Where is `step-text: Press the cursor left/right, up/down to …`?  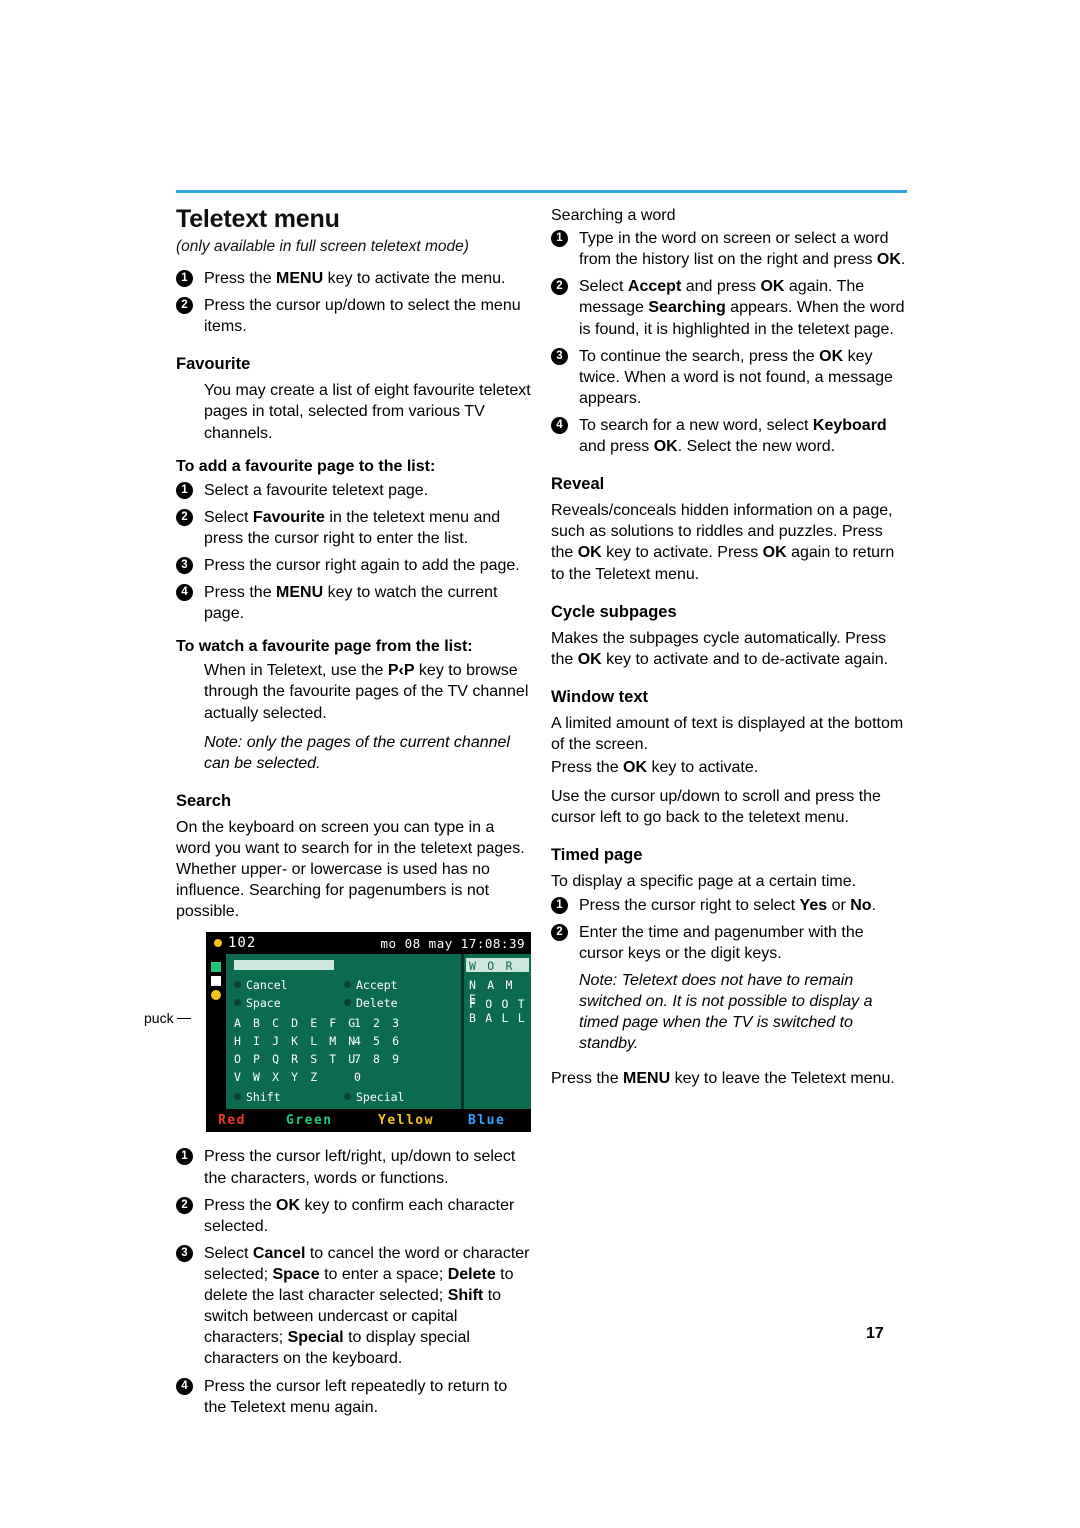
step-text: Press the cursor left/right, up/down to … is located at coordinates (360, 1167).